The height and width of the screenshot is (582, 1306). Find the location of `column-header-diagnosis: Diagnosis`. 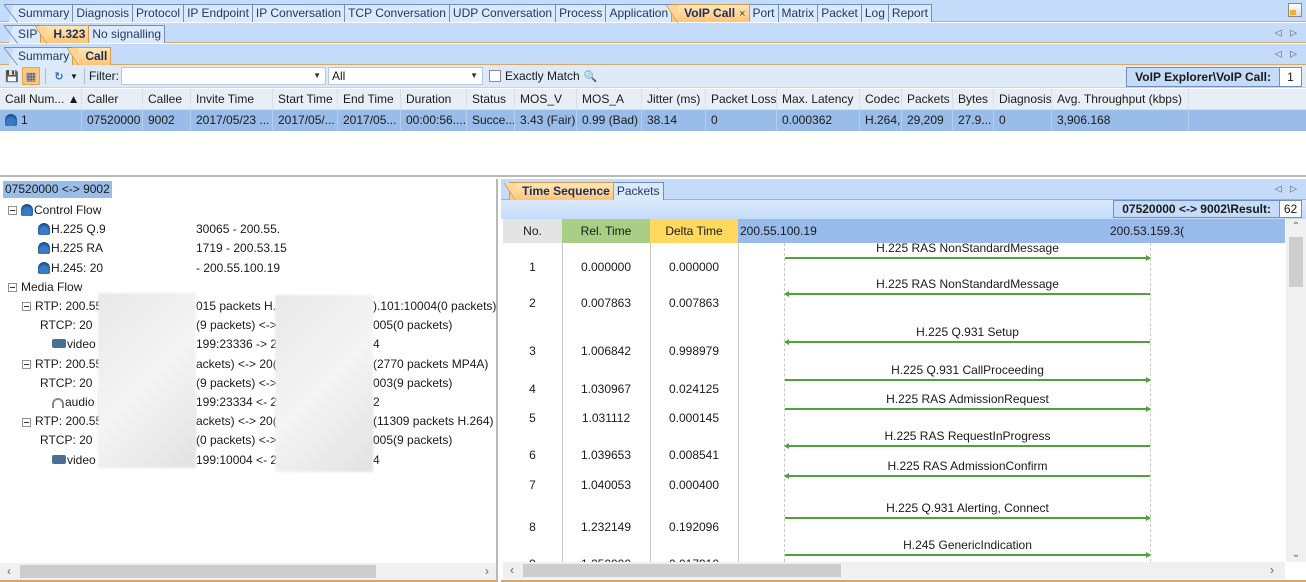

column-header-diagnosis: Diagnosis is located at coordinates (1023, 99).